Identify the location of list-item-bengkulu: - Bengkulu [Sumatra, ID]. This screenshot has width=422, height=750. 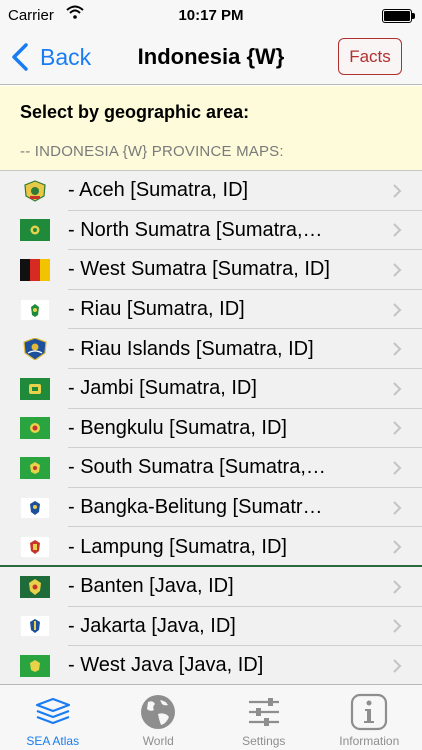
(211, 428).